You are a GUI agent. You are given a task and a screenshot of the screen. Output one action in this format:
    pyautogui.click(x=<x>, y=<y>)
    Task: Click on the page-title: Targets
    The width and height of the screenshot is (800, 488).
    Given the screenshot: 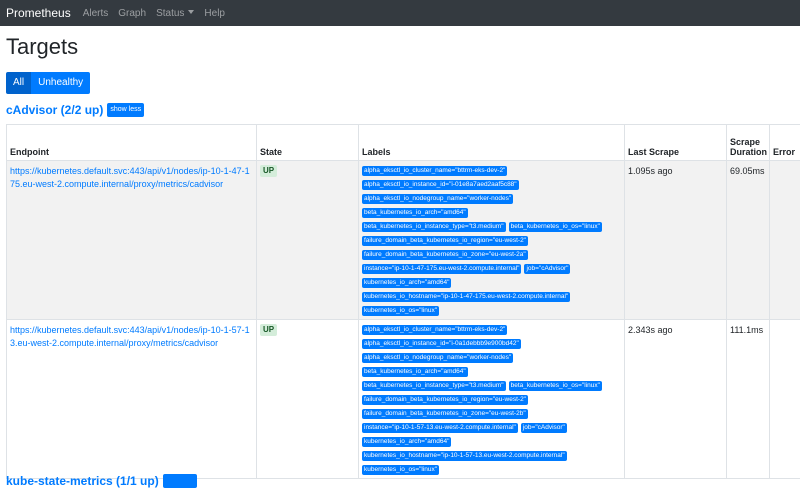 What is the action you would take?
    pyautogui.click(x=42, y=47)
    